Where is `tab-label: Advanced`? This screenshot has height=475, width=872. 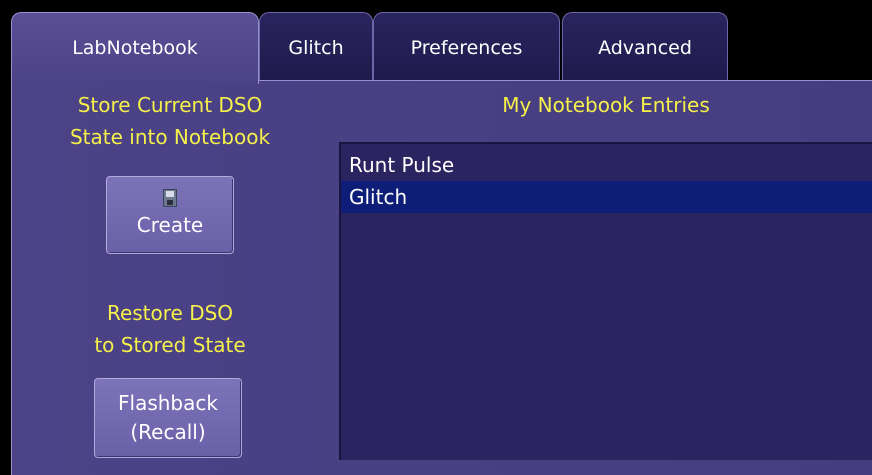
tab-label: Advanced is located at coordinates (645, 48).